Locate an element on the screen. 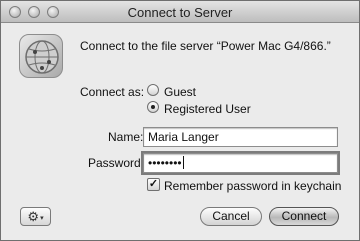 The height and width of the screenshot is (241, 360). gear-icon: ⚙ is located at coordinates (33, 216).